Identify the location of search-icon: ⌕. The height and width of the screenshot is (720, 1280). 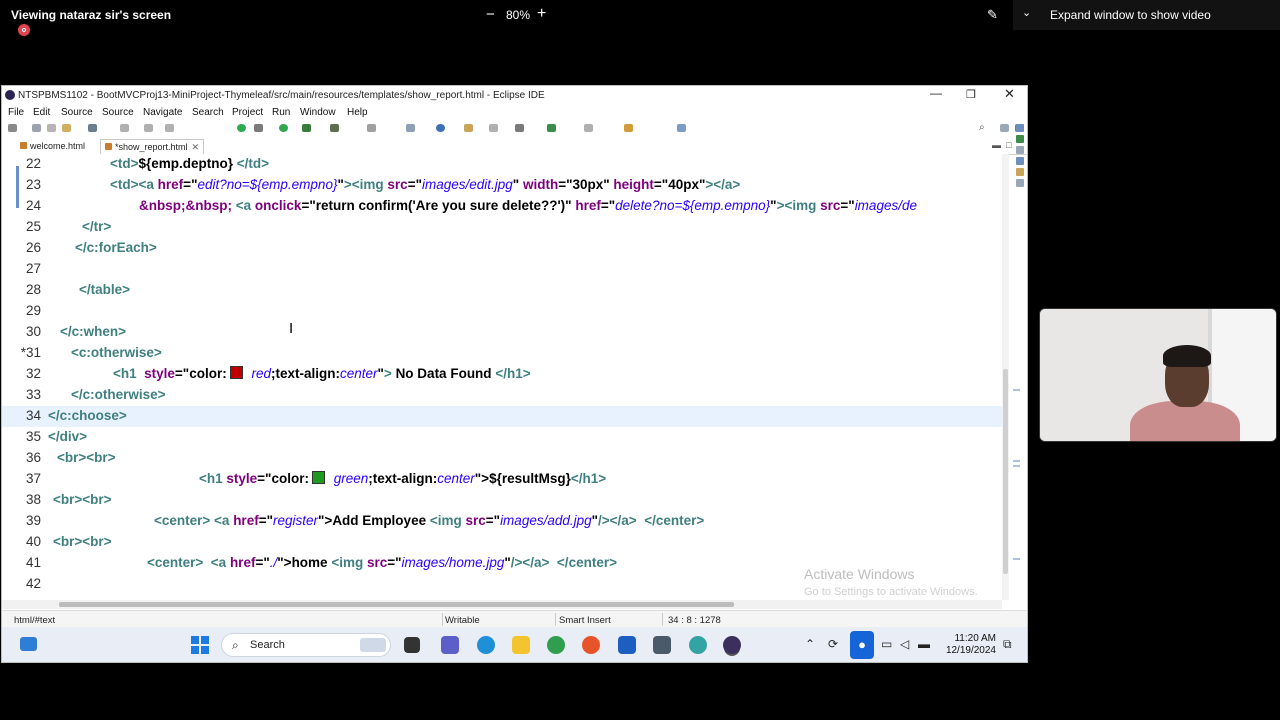
(982, 127).